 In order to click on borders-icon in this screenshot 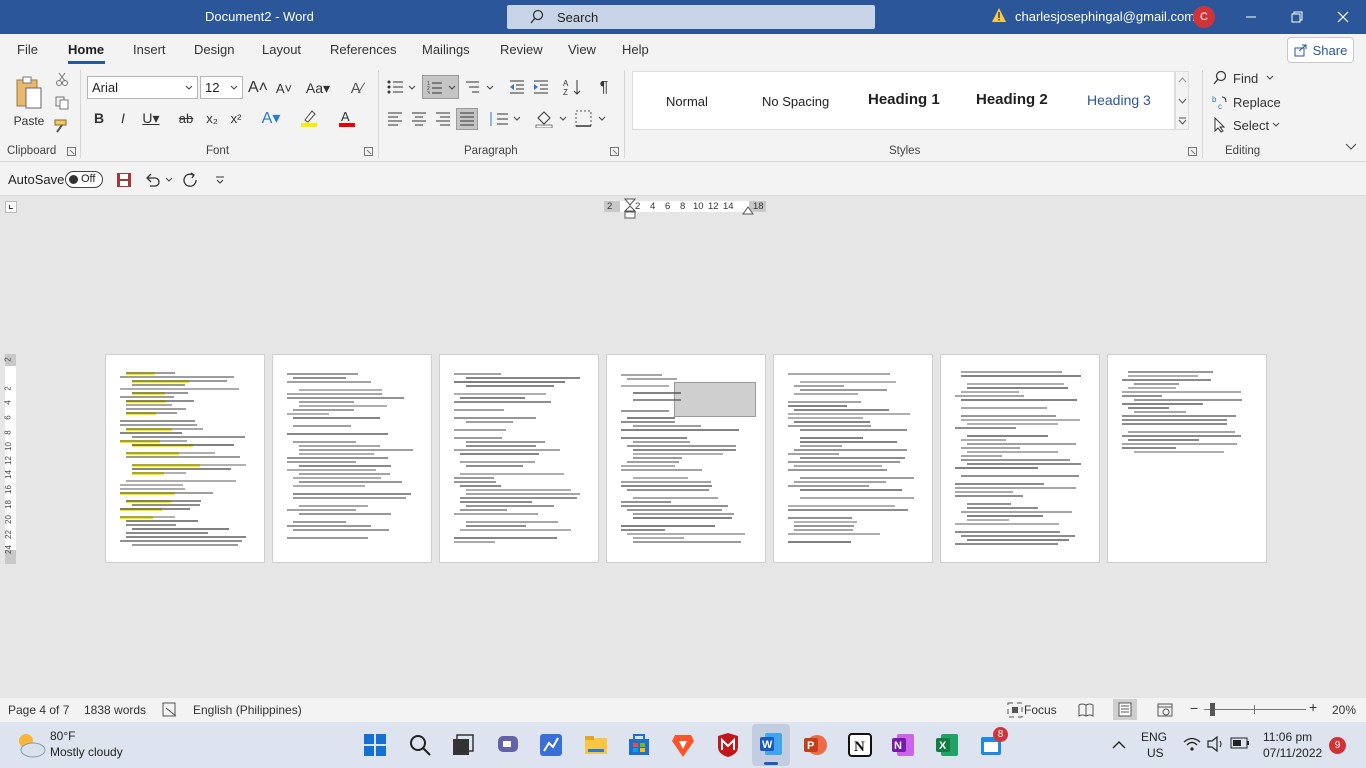, I will do `click(591, 119)`.